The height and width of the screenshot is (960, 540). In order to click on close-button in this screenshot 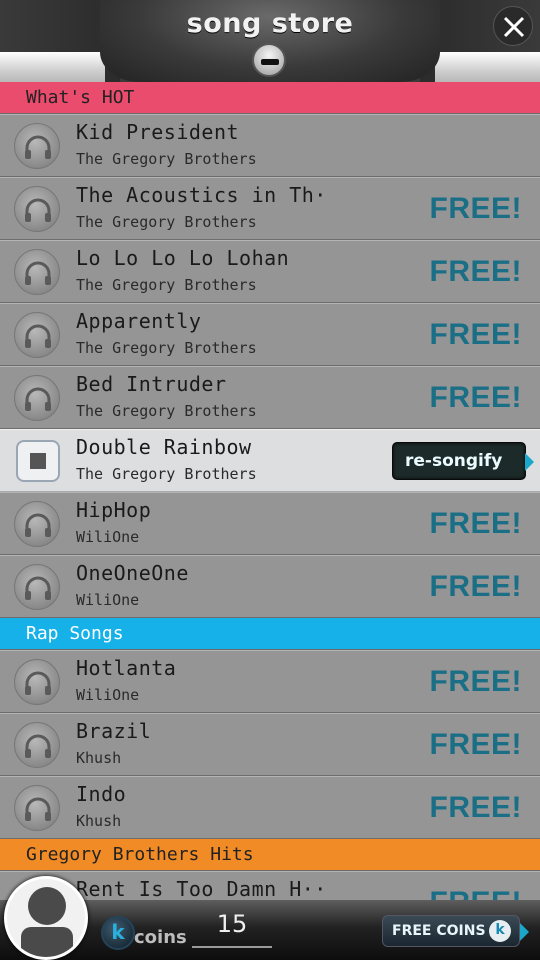, I will do `click(513, 26)`.